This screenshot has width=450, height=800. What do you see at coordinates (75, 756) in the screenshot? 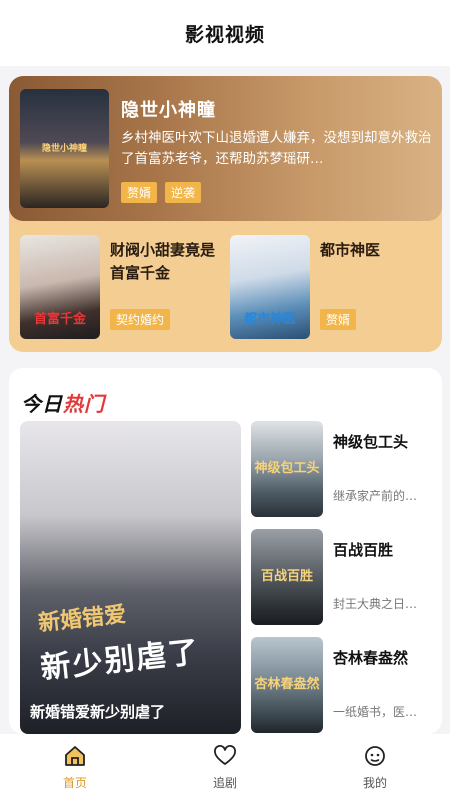
I see `home-icon` at bounding box center [75, 756].